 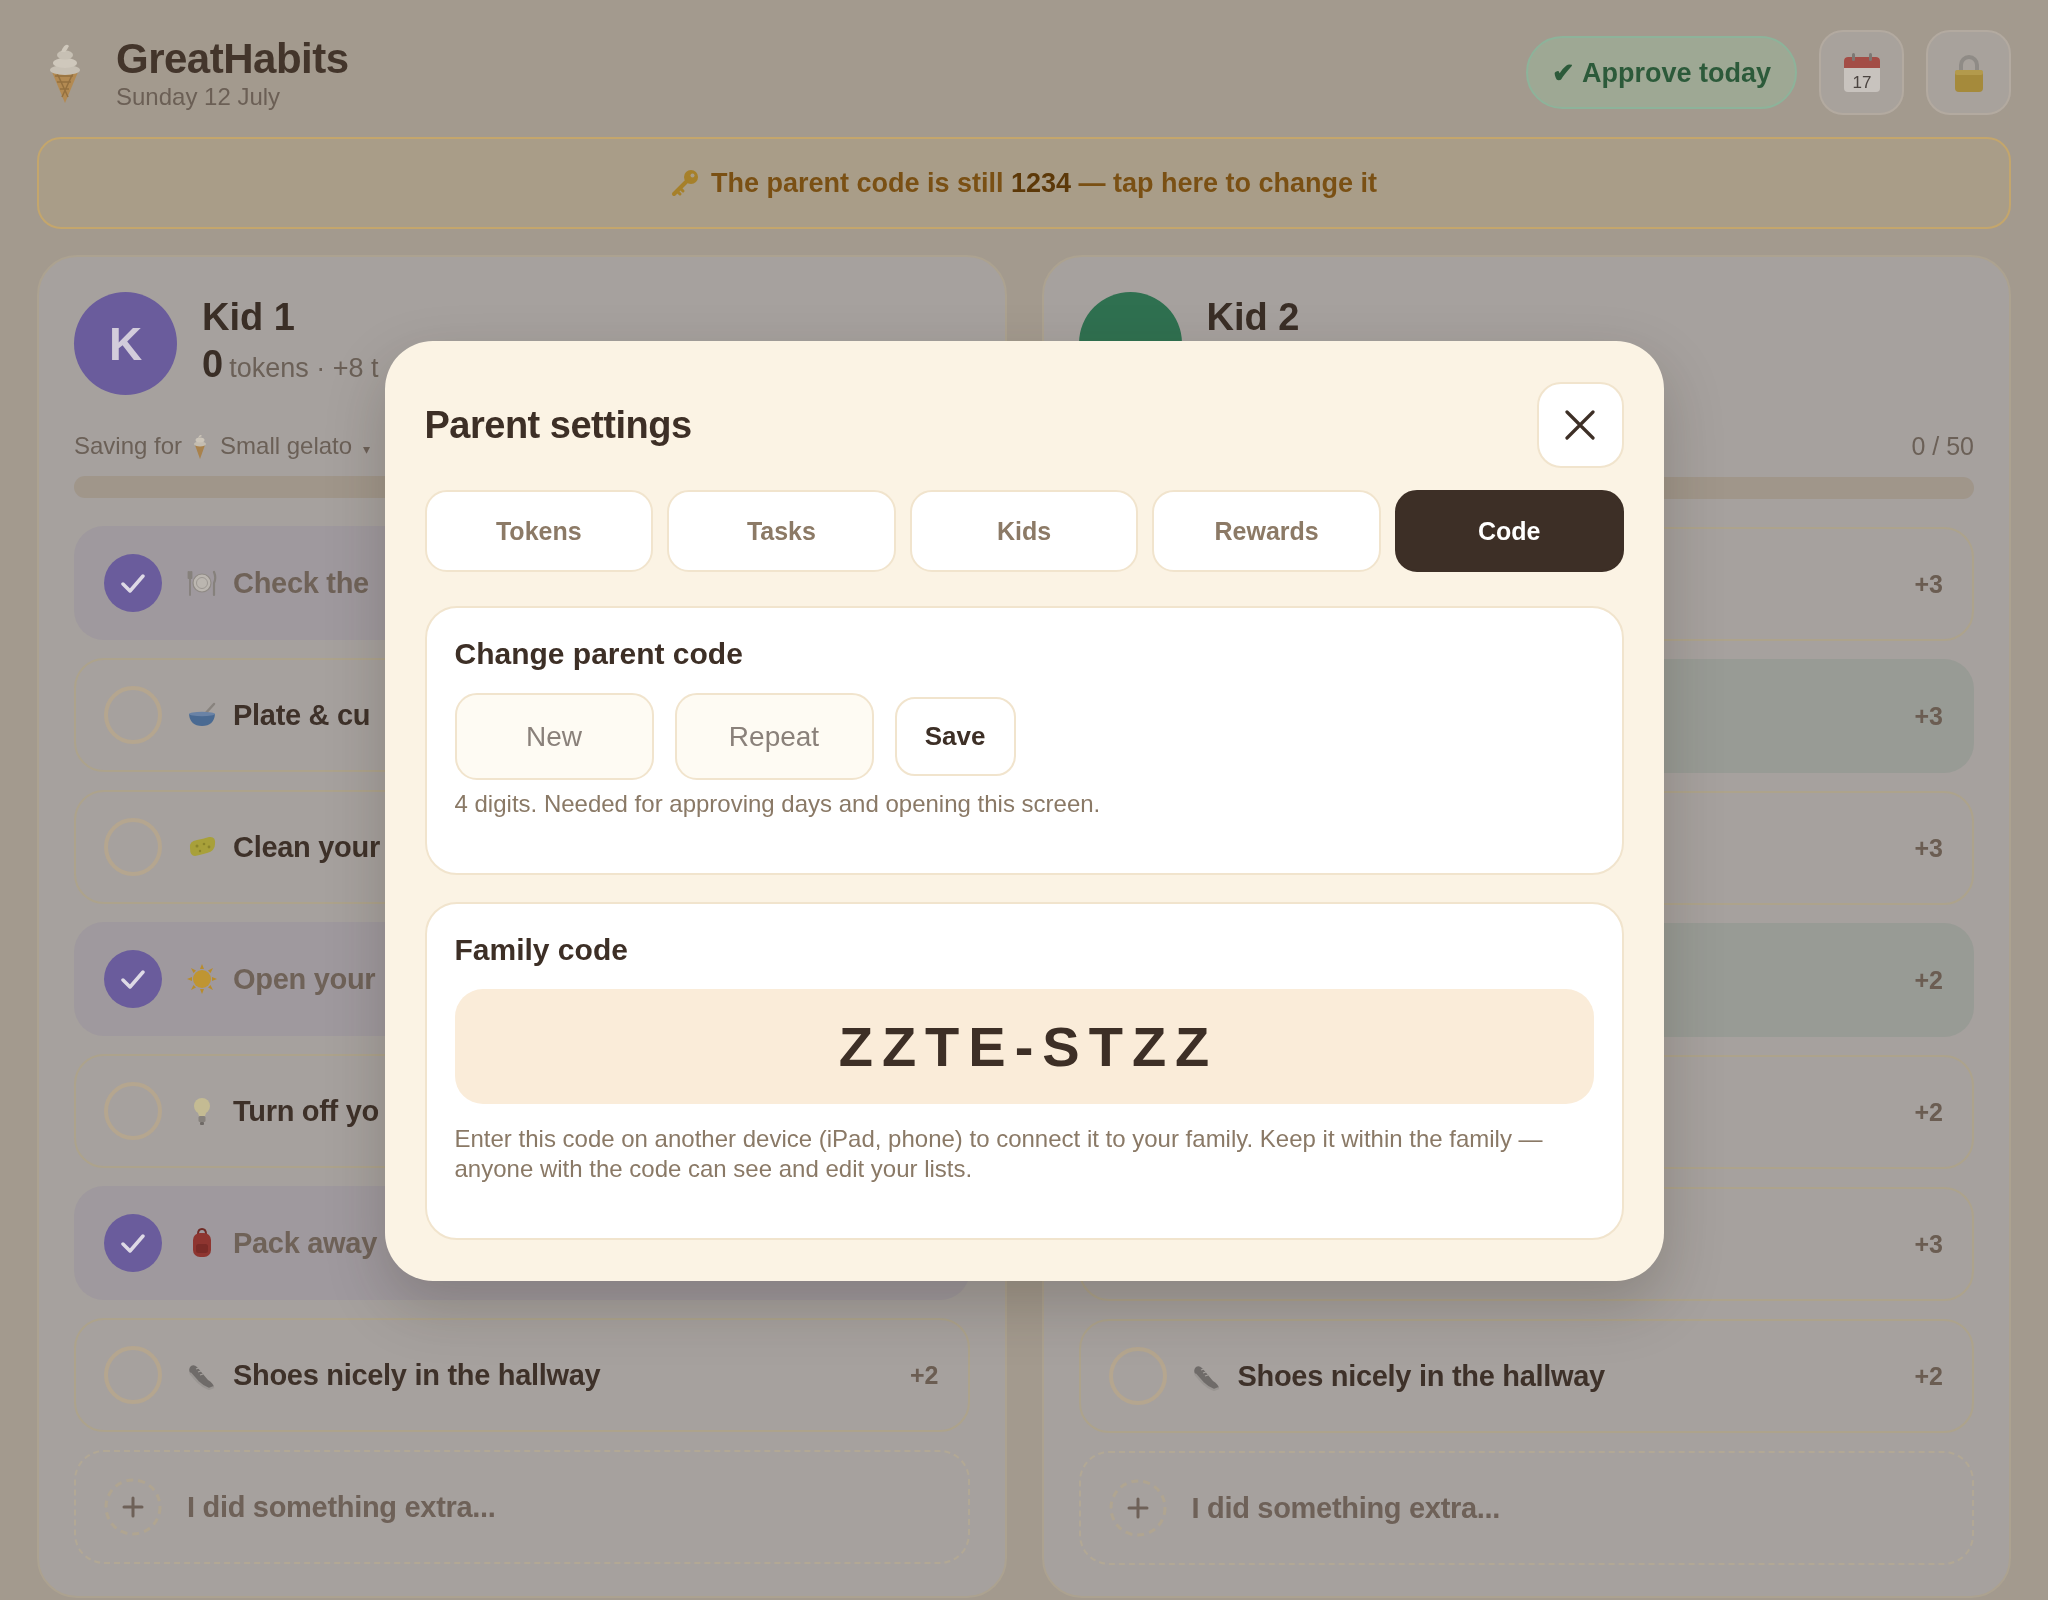 I want to click on parent-code-banner: The parent code is still 1234 — tap here to change it, so click(x=1024, y=183).